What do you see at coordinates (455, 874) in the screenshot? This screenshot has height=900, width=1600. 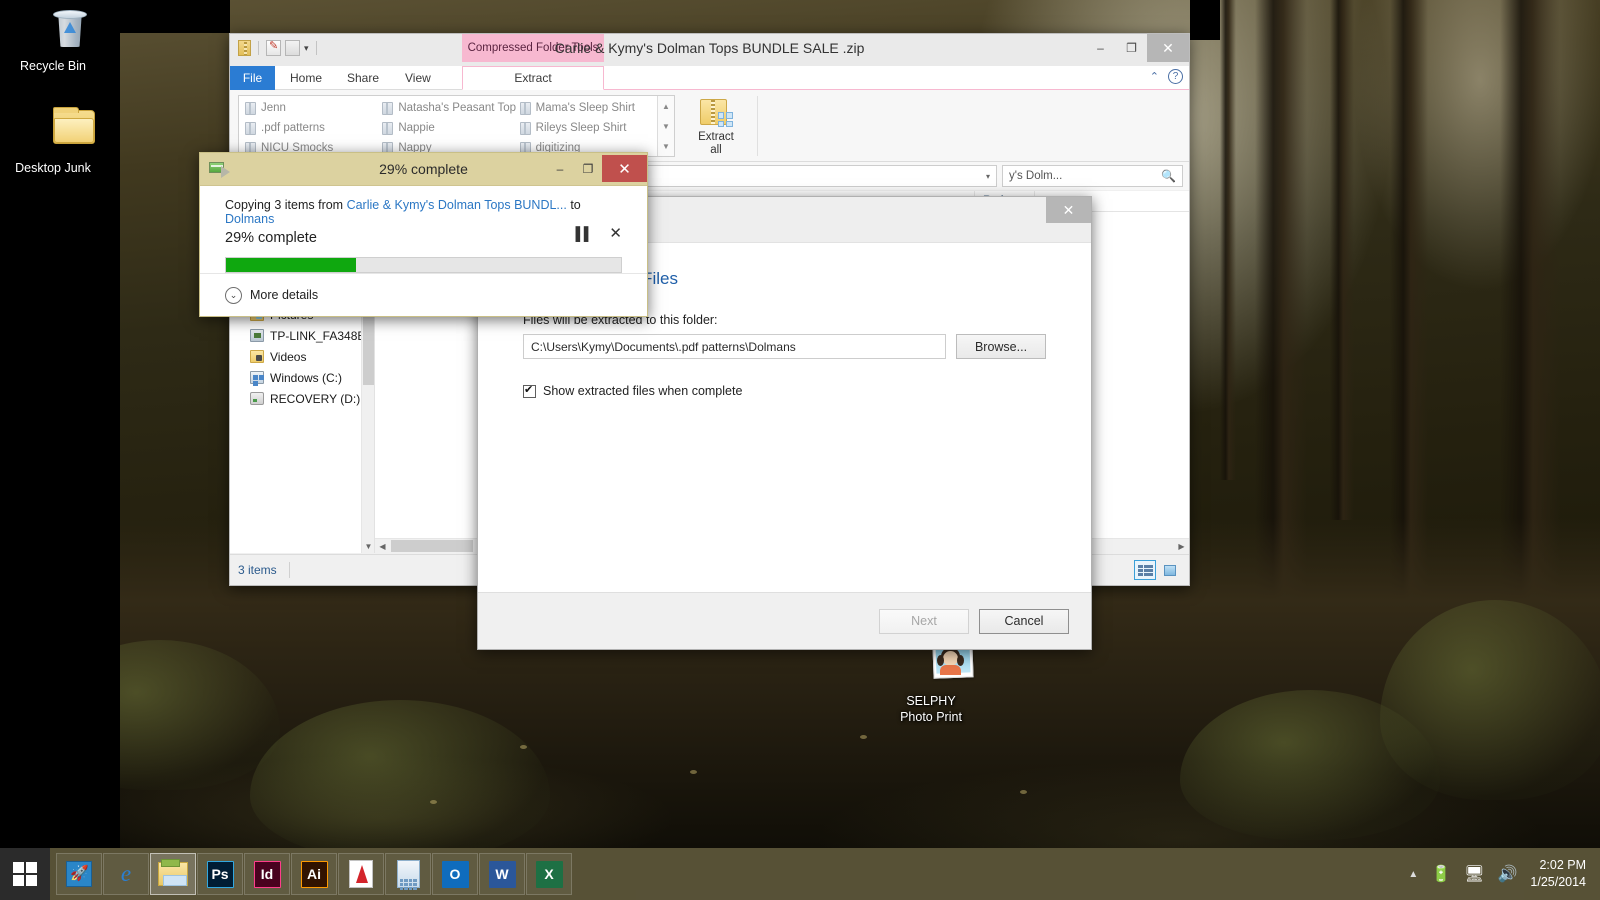 I see `outlook-icon: O` at bounding box center [455, 874].